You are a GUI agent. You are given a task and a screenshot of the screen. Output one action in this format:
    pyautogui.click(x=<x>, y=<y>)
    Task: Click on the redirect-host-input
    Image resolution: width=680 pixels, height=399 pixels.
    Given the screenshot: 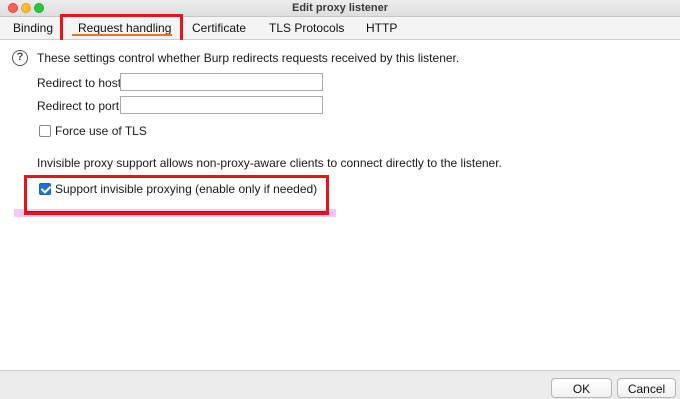 What is the action you would take?
    pyautogui.click(x=221, y=82)
    